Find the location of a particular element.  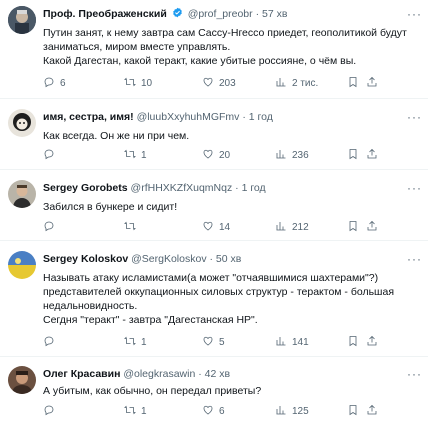

tweet-text-line: заниматься, миром вместе управлять. is located at coordinates (137, 47).